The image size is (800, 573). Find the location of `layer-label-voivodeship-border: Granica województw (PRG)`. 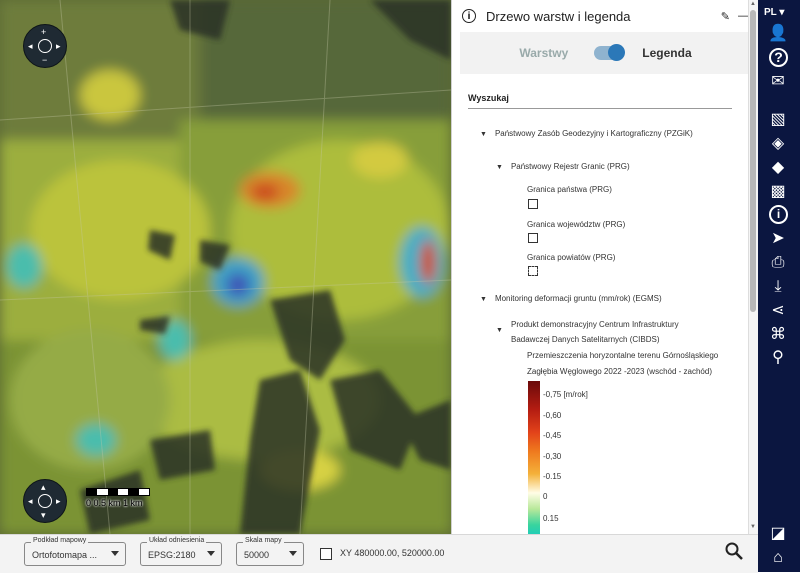

layer-label-voivodeship-border: Granica województw (PRG) is located at coordinates (576, 224).